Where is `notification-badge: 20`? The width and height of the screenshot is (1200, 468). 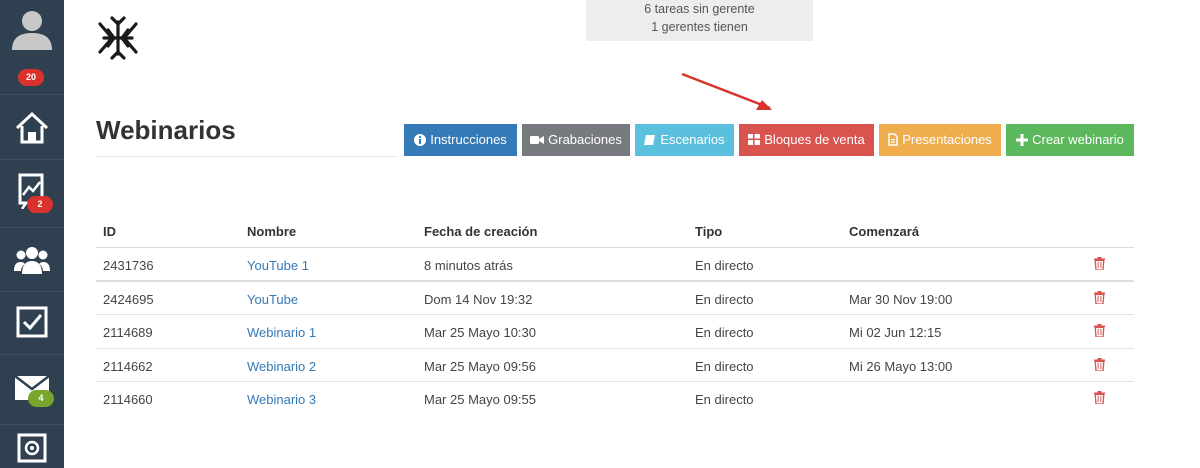 notification-badge: 20 is located at coordinates (31, 77).